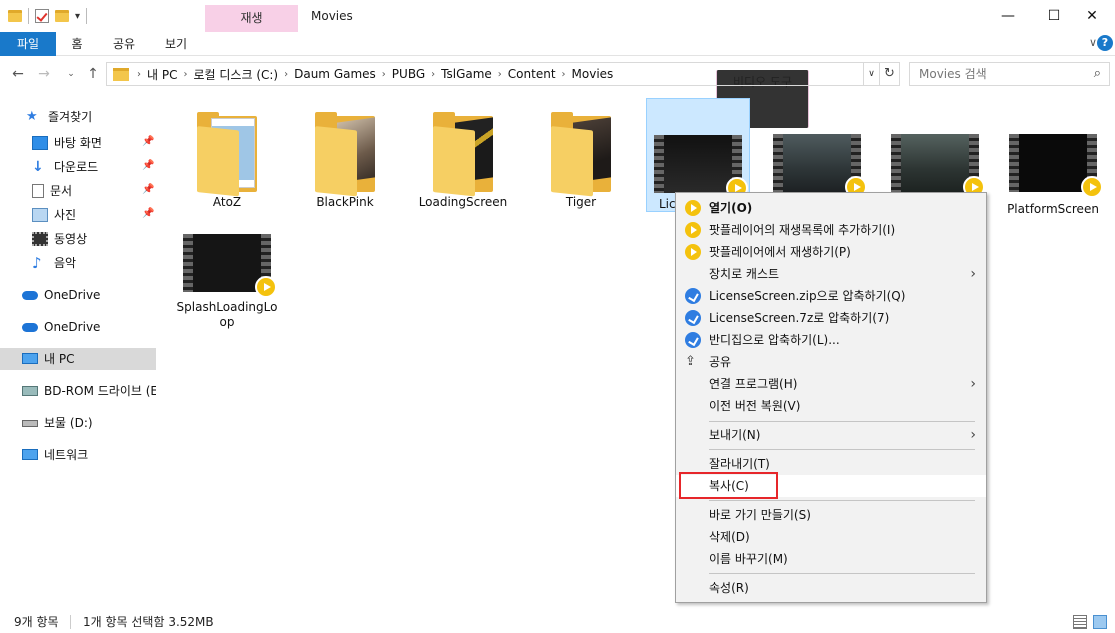 This screenshot has width=1115, height=633. I want to click on sidebar-item-onedrive-1: OneDrive, so click(89, 295).